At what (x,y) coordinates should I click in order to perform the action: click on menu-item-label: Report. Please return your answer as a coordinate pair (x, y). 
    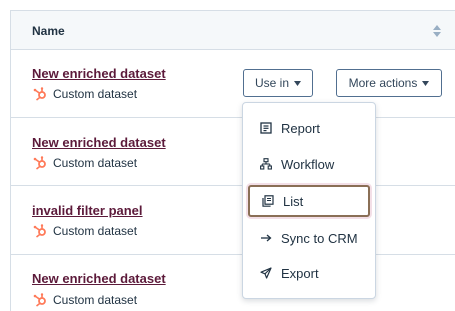
    Looking at the image, I should click on (301, 128).